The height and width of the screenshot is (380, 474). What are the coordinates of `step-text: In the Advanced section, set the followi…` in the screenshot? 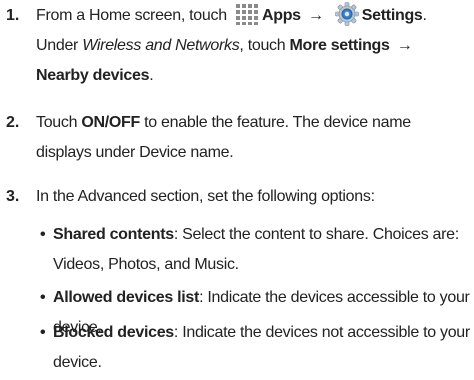 It's located at (205, 196).